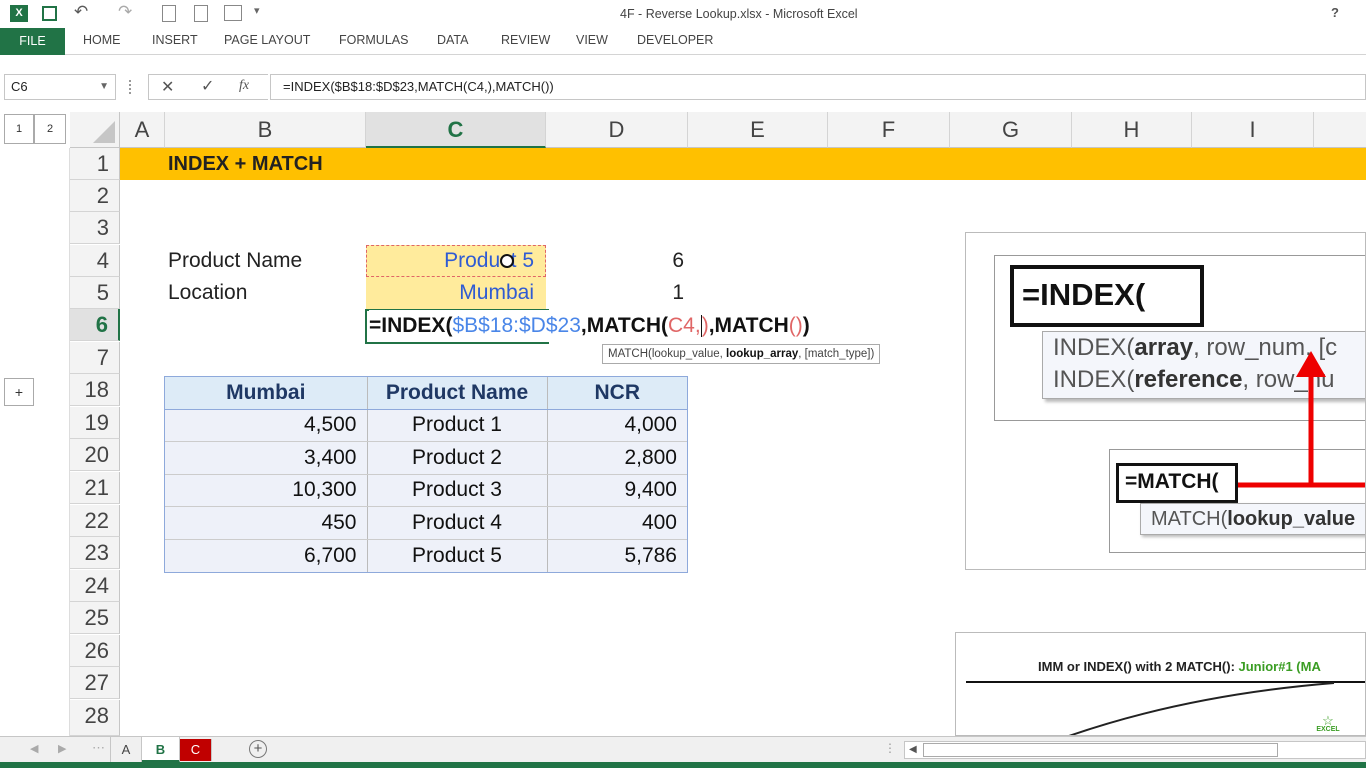  Describe the element at coordinates (1011, 130) in the screenshot. I see `column-header-g: G` at that location.